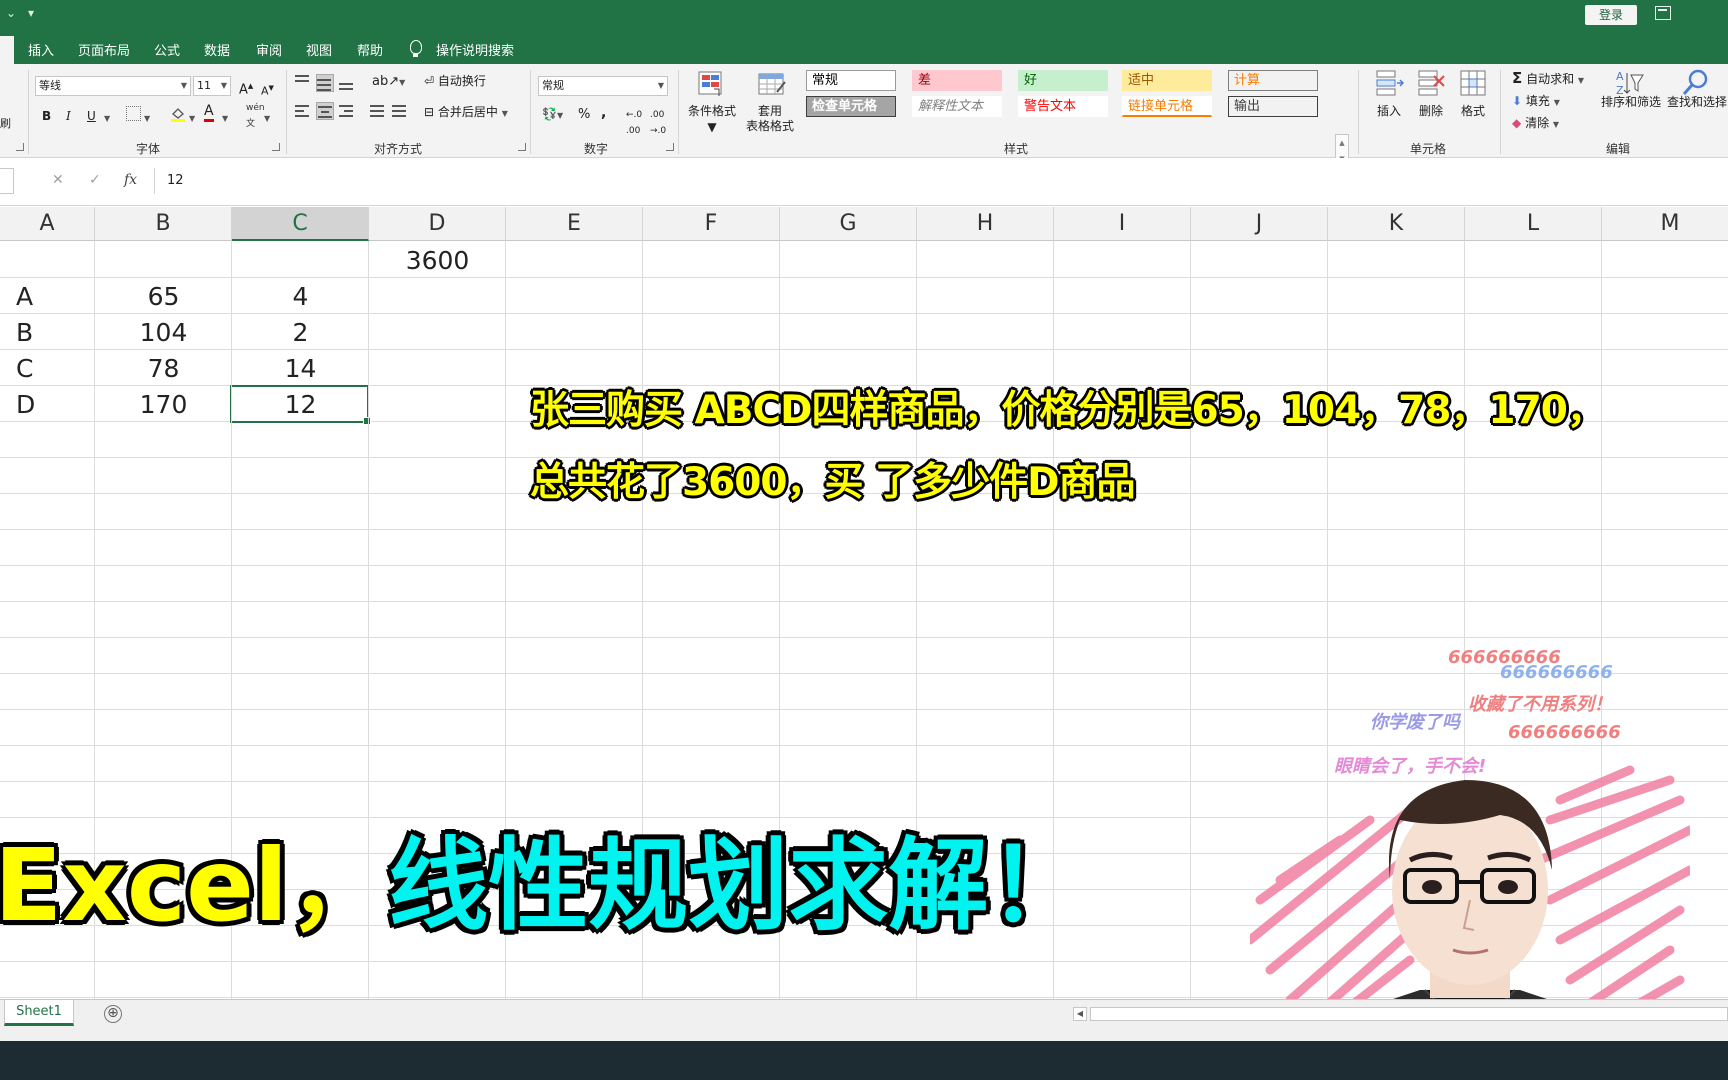 The image size is (1728, 1080). Describe the element at coordinates (1695, 83) in the screenshot. I see `magnifier-icon` at that location.